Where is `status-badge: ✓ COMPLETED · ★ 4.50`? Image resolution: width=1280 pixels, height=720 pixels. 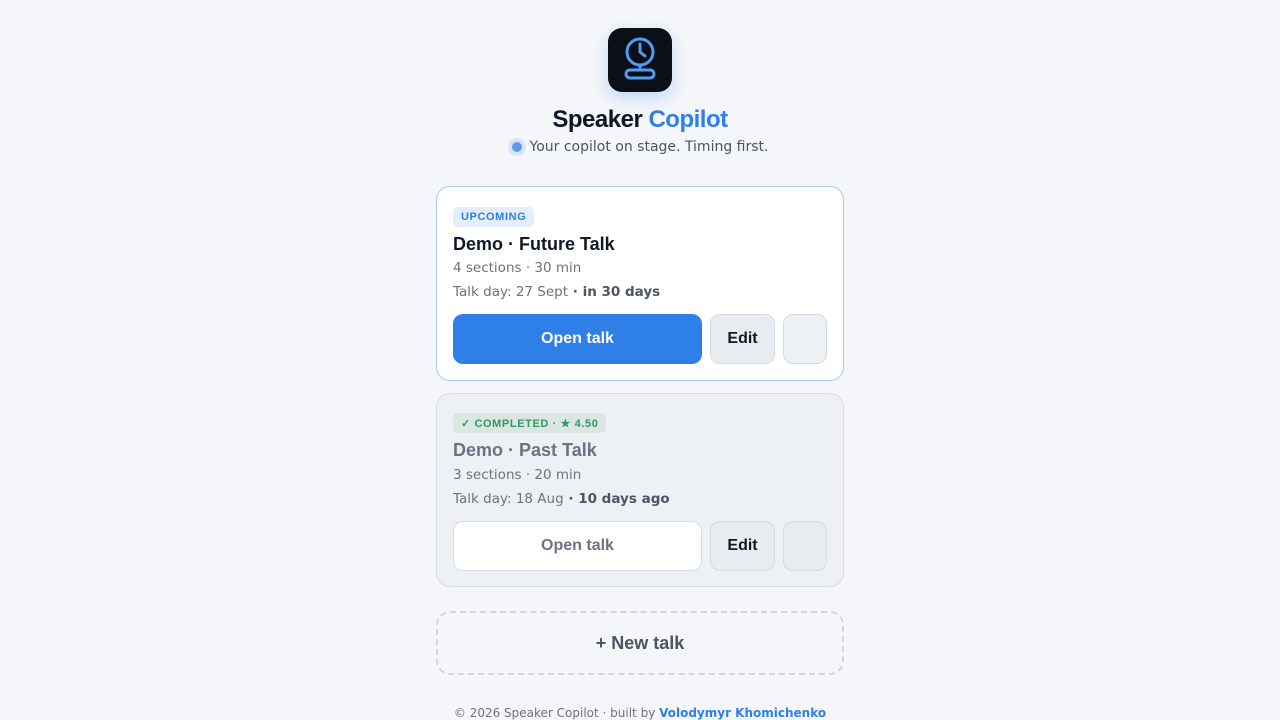 status-badge: ✓ COMPLETED · ★ 4.50 is located at coordinates (530, 423).